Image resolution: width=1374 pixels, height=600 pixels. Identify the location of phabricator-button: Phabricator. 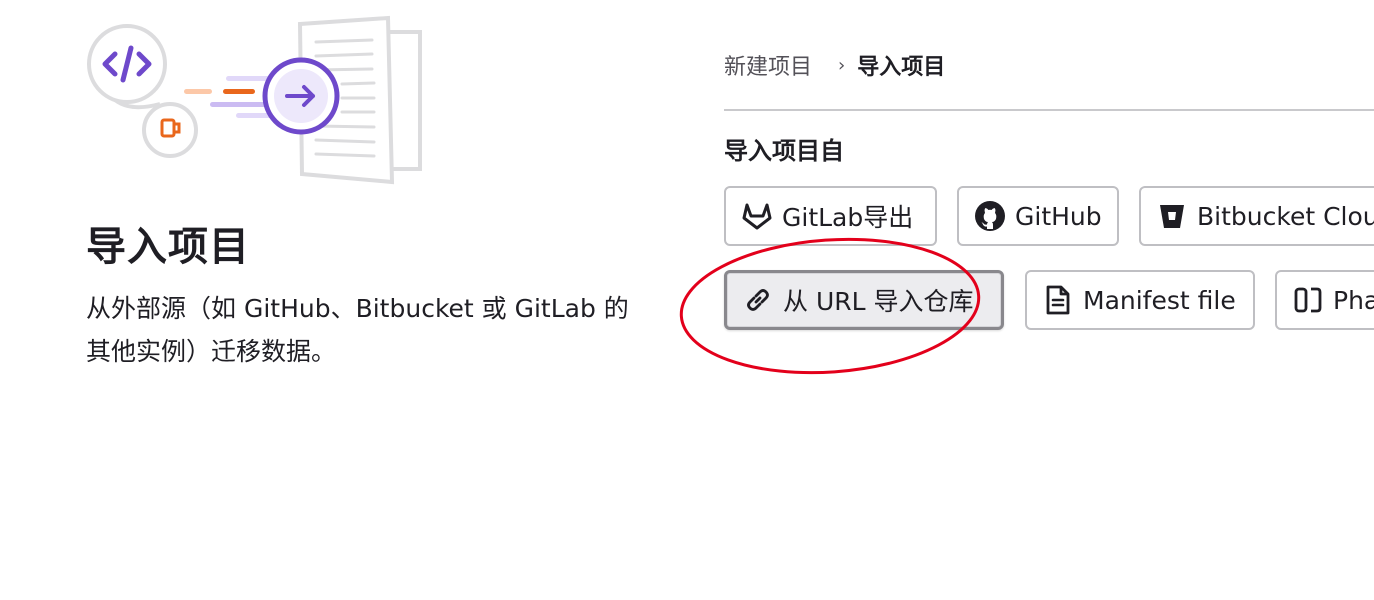
(1324, 300).